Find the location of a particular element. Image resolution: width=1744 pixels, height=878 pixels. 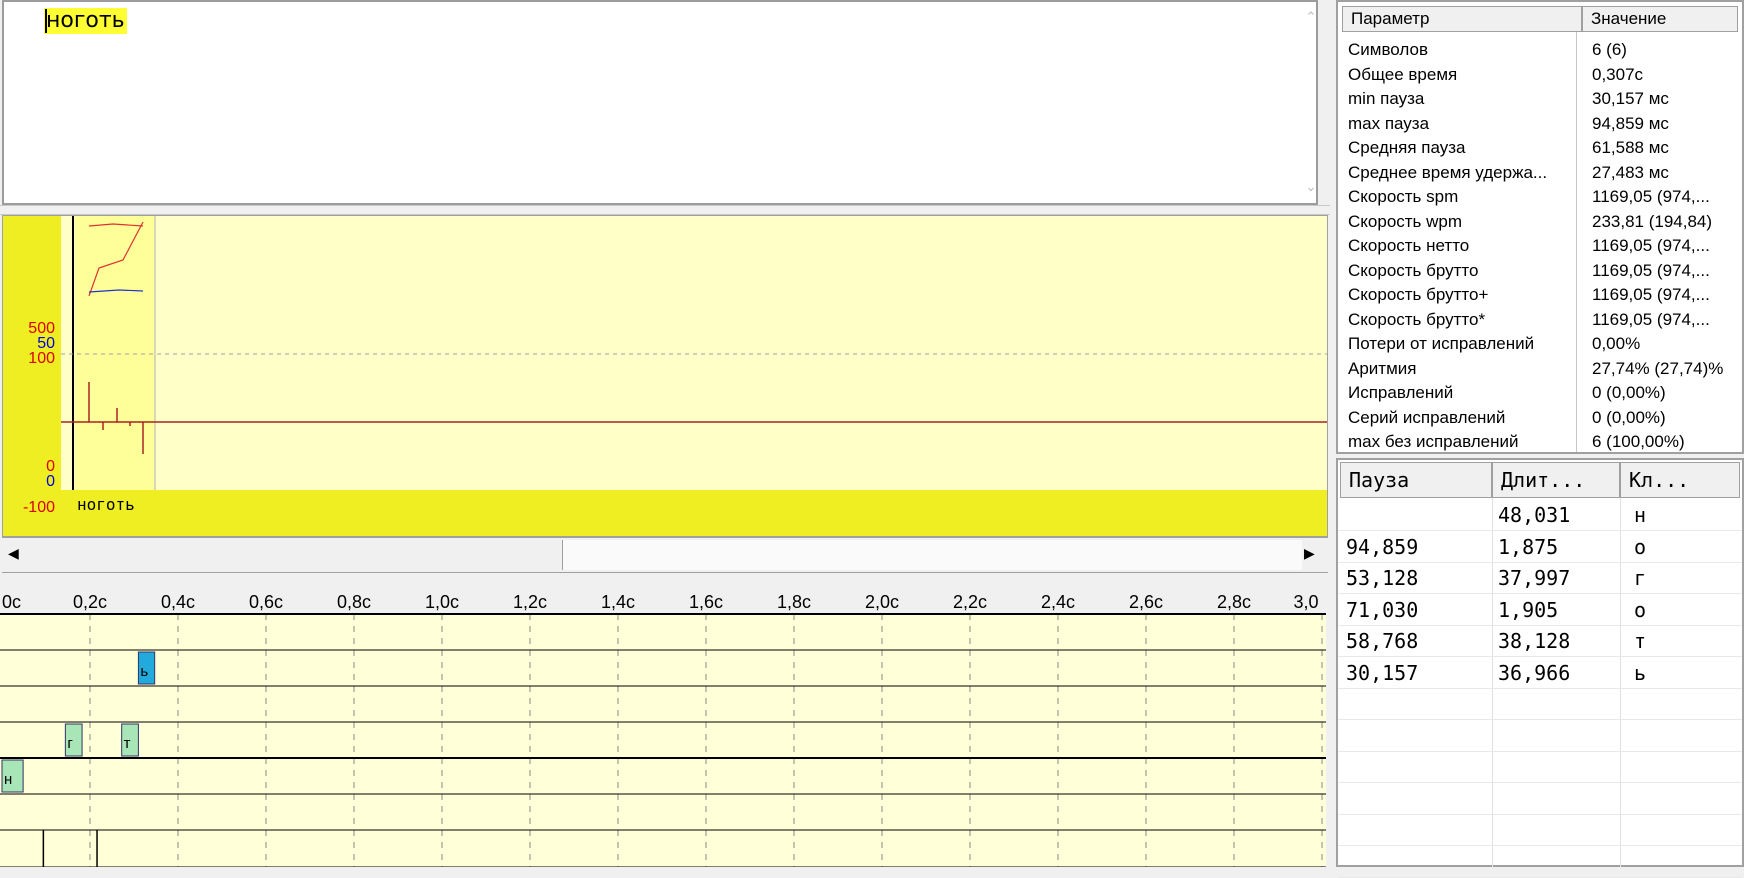

pause-row: 30,157 36,966 ь is located at coordinates (1540, 673).